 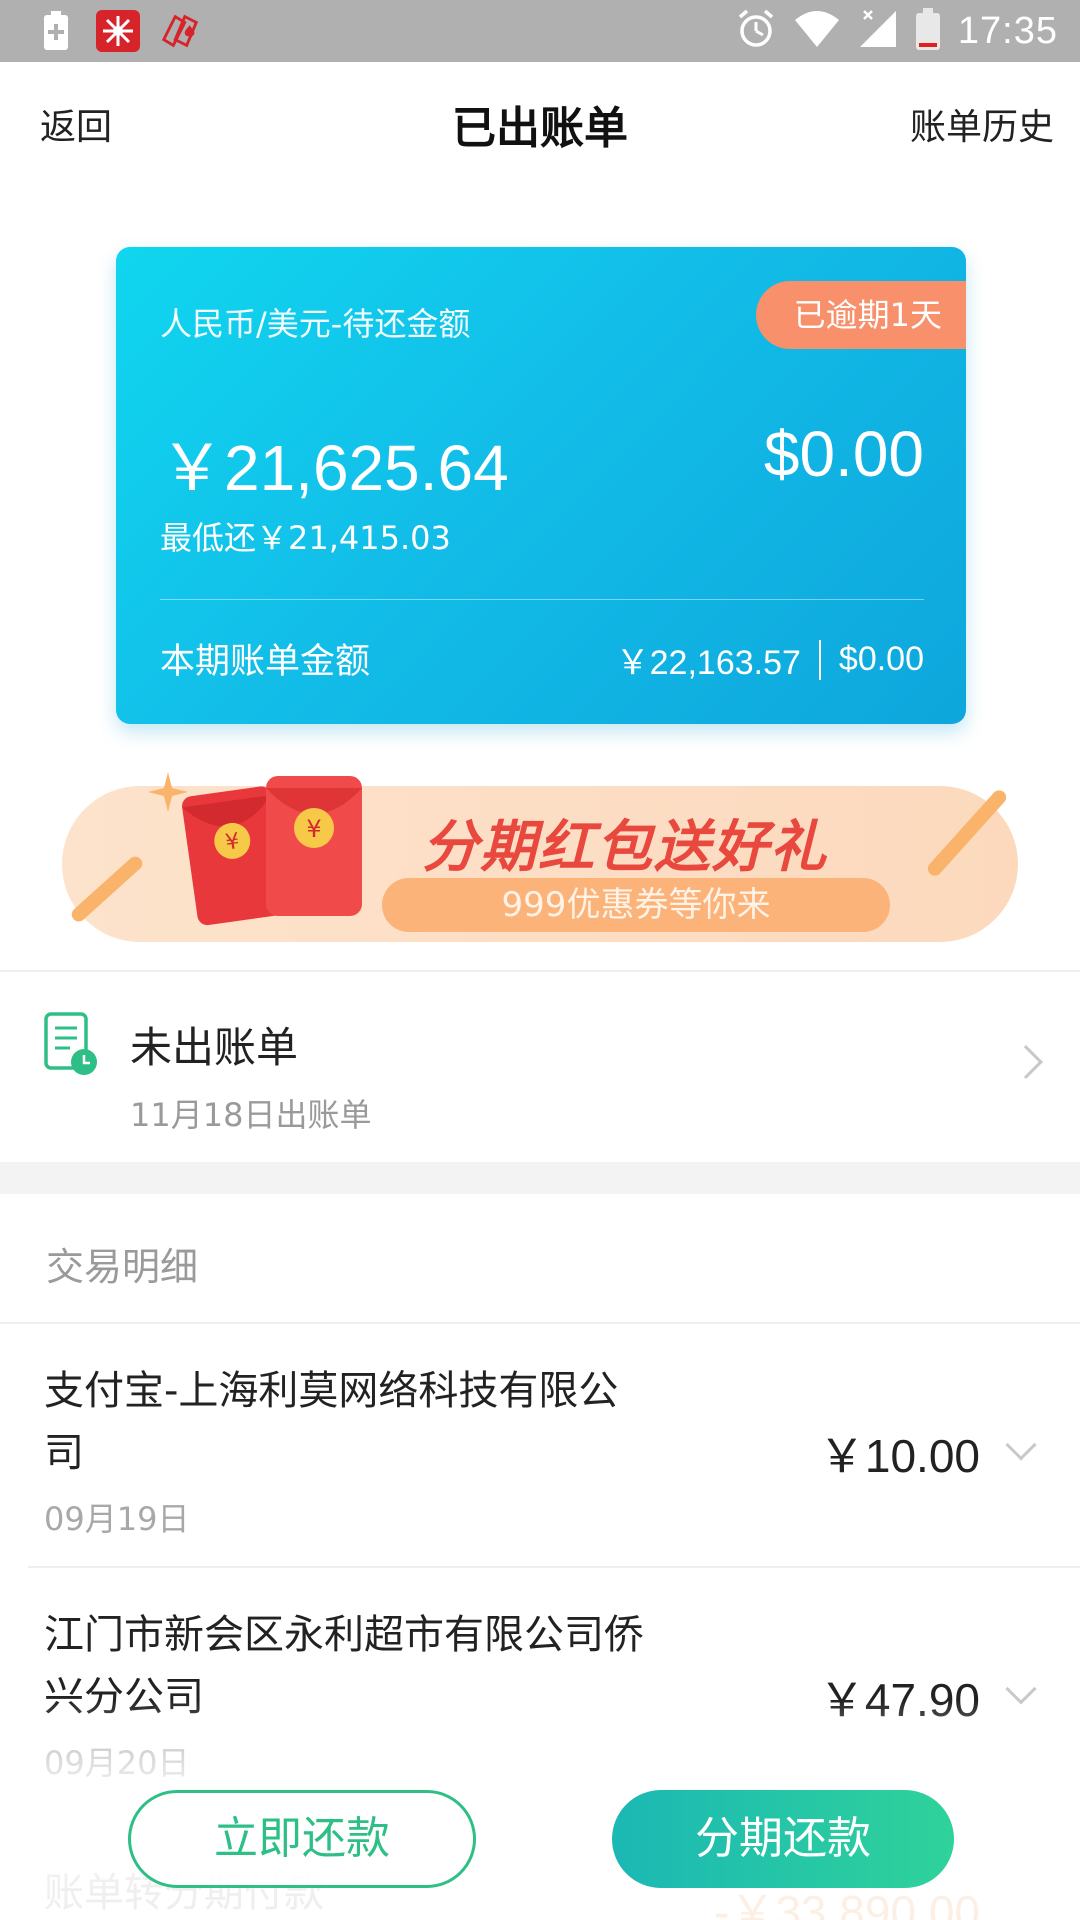 What do you see at coordinates (899, 1700) in the screenshot?
I see `transaction-amount: ￥47.90` at bounding box center [899, 1700].